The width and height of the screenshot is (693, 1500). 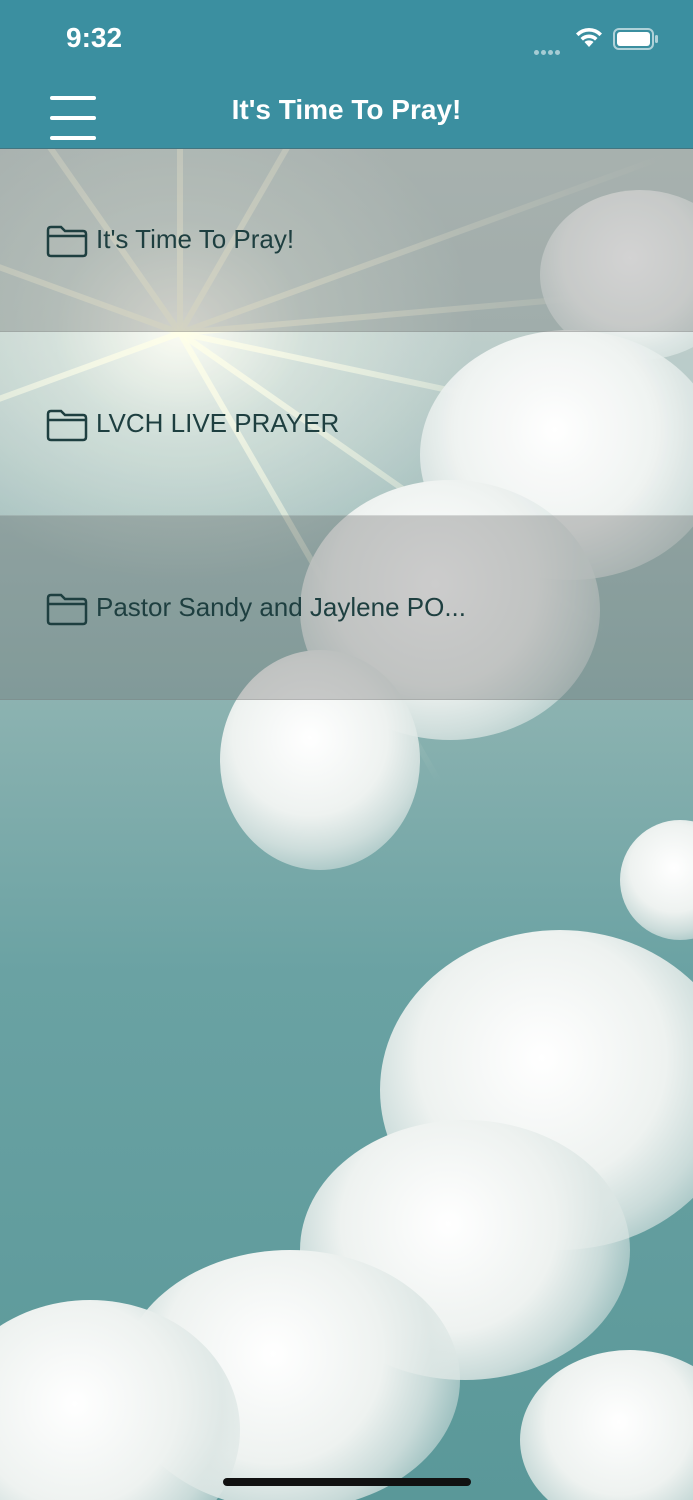 I want to click on list-item-label: LVCH LIVE PRAYER, so click(x=218, y=423).